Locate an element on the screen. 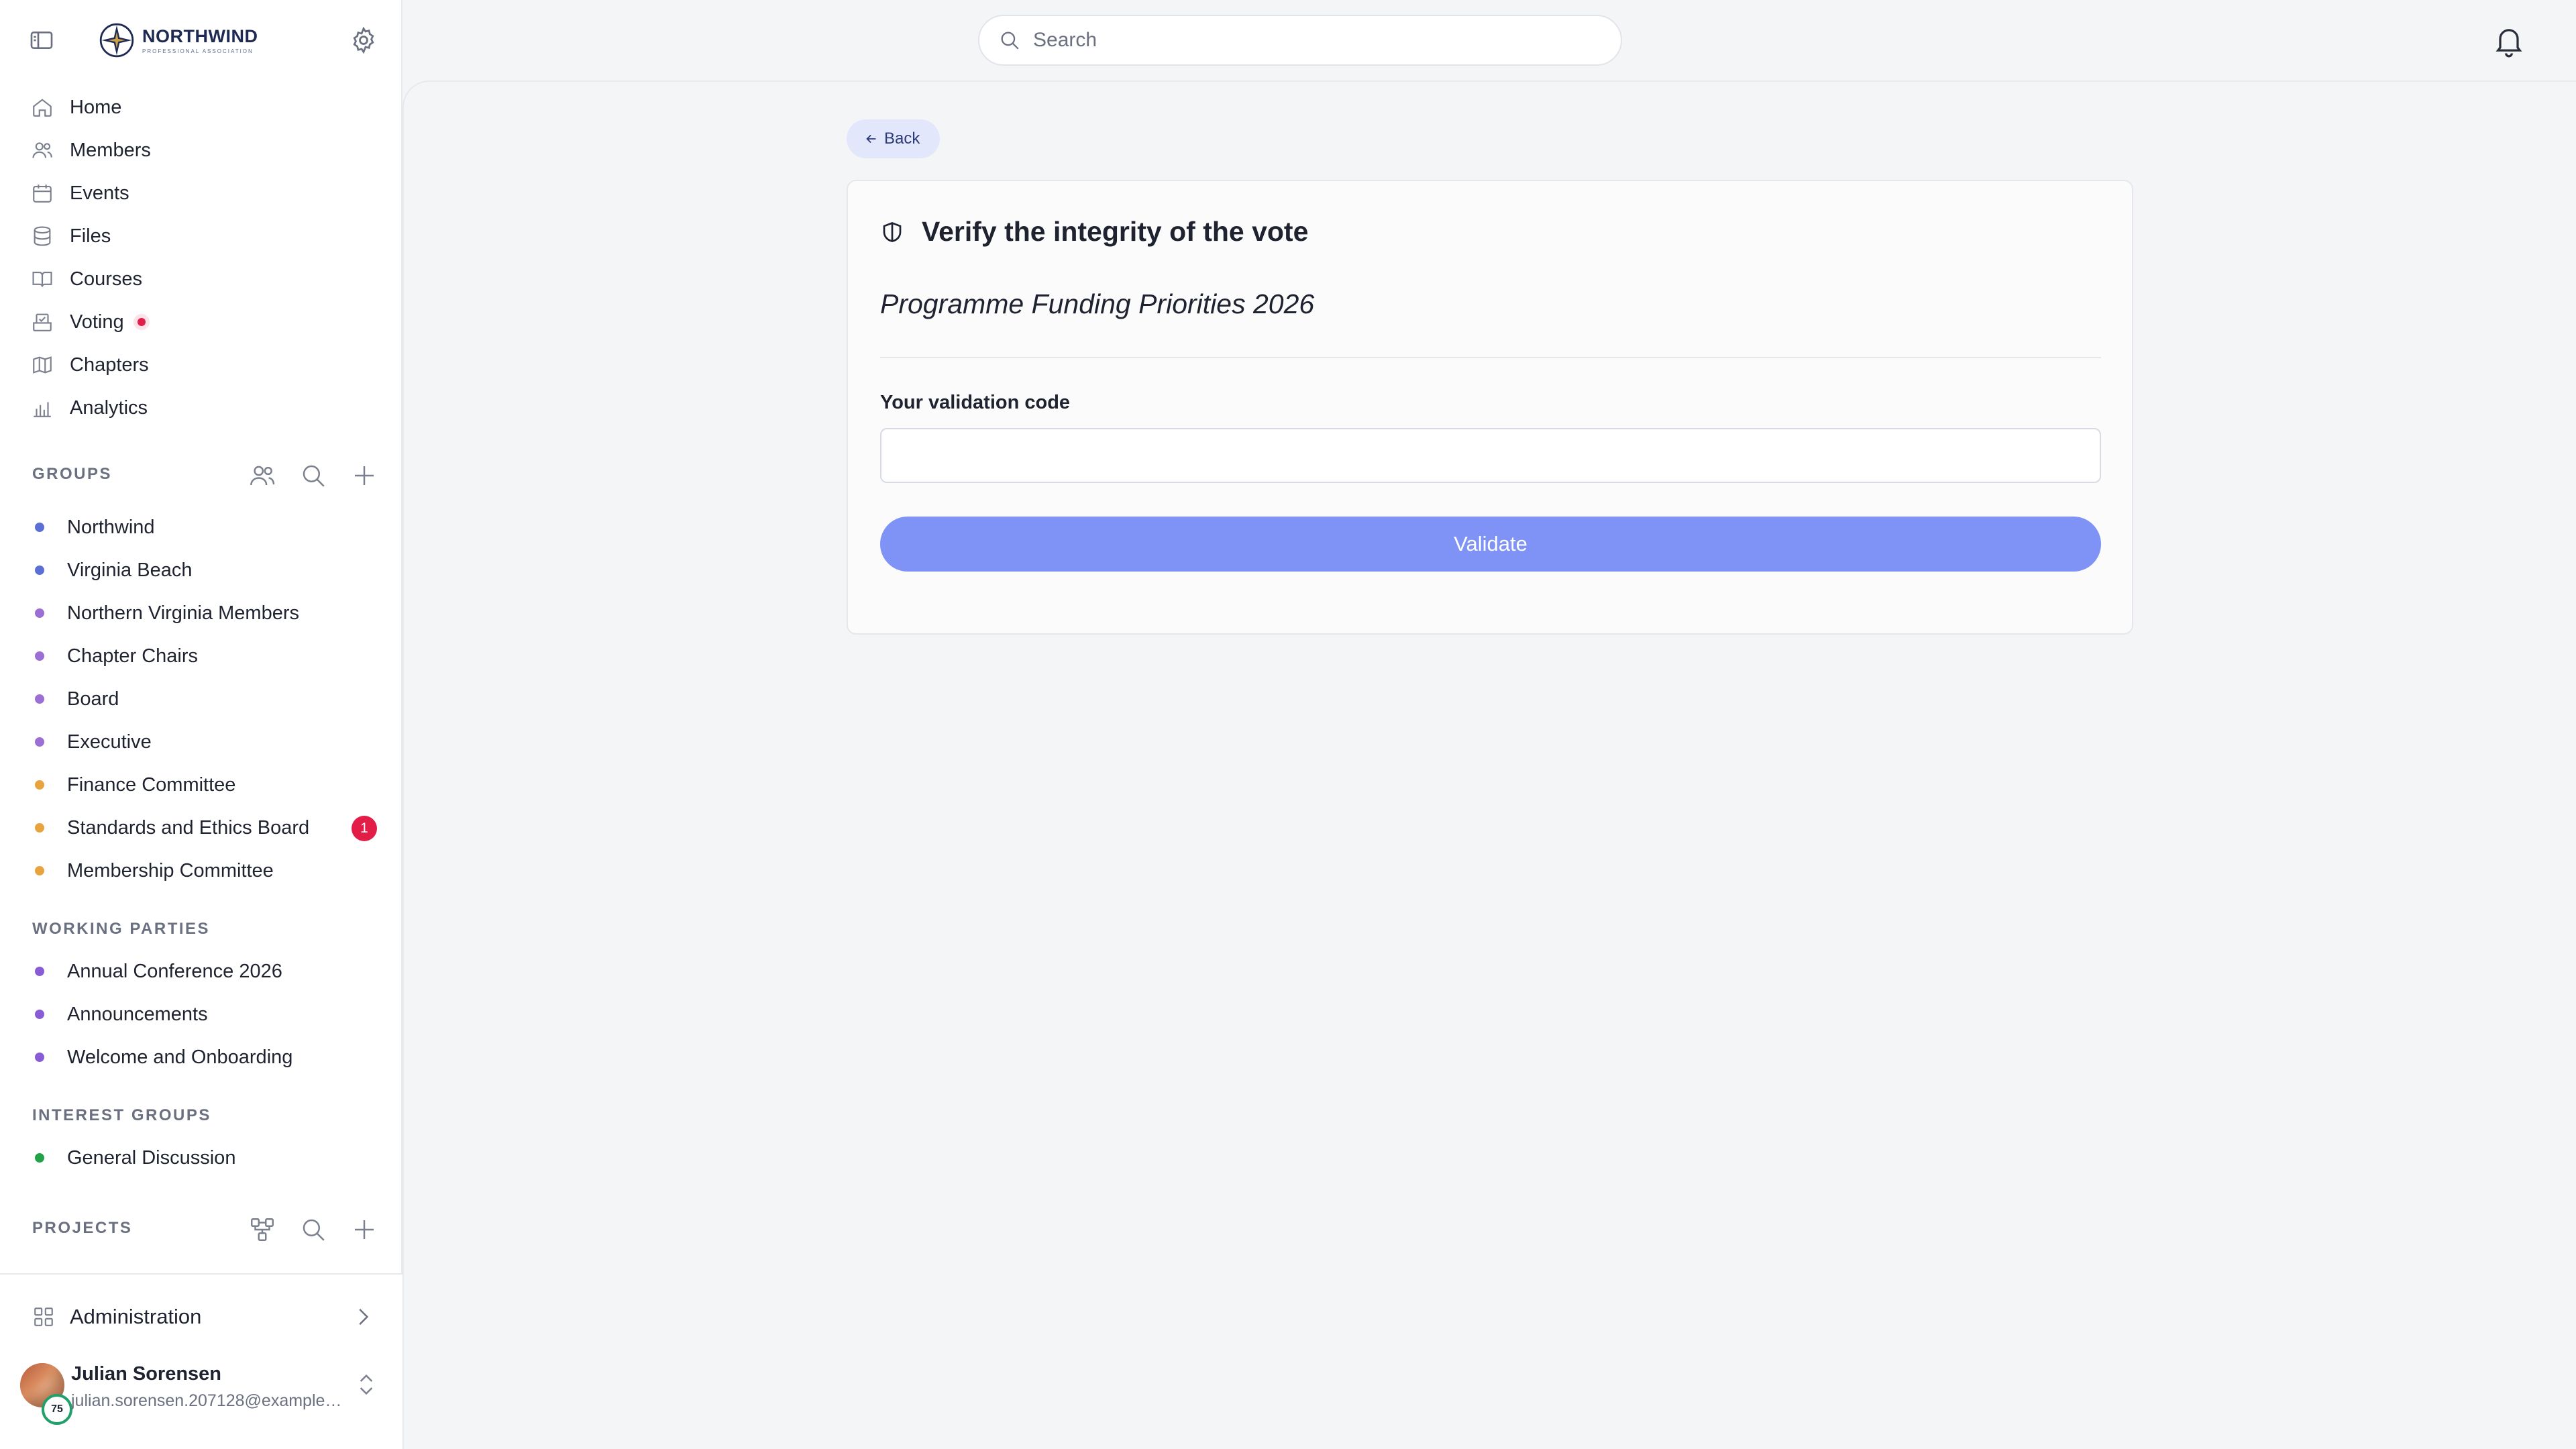  user-name: Julian Sorensen is located at coordinates (146, 1374).